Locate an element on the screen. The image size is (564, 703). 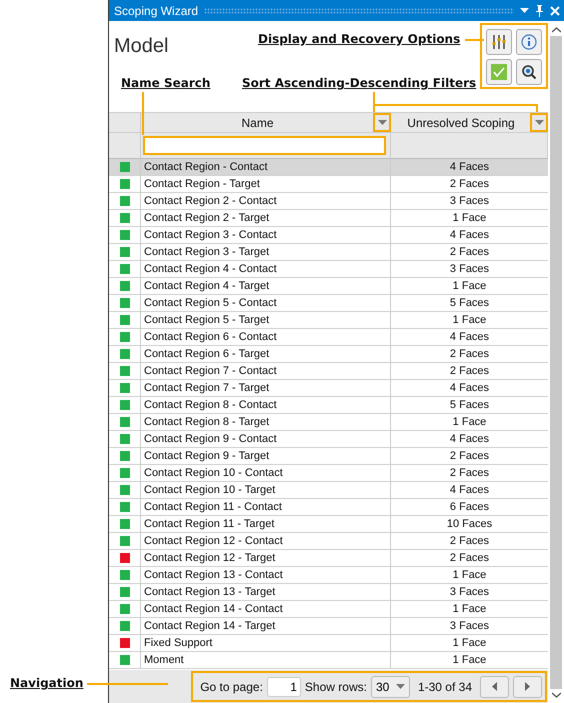
table-row: Contact Region - Contact 4 Faces is located at coordinates (328, 167).